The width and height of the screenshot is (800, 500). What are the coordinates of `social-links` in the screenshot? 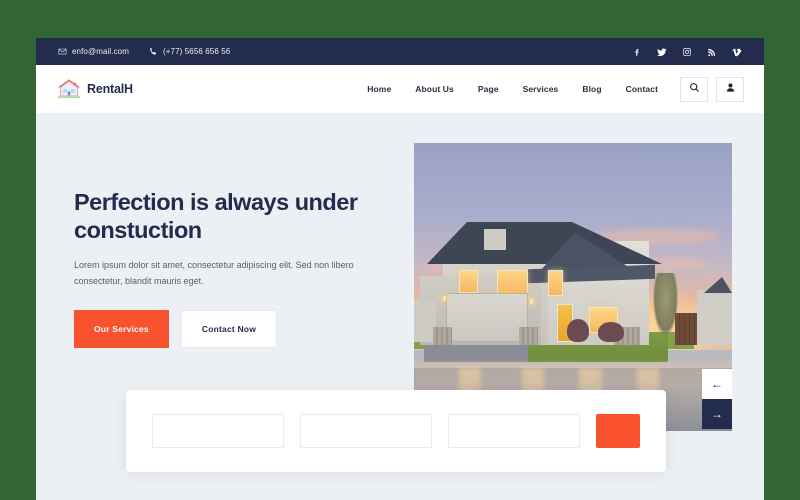 It's located at (686, 51).